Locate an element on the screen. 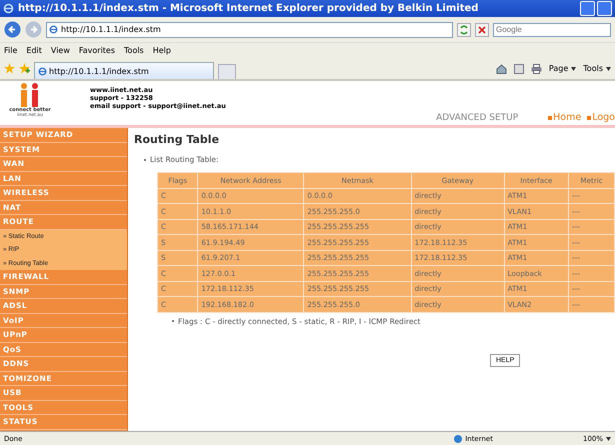  command-button: Page is located at coordinates (562, 68).